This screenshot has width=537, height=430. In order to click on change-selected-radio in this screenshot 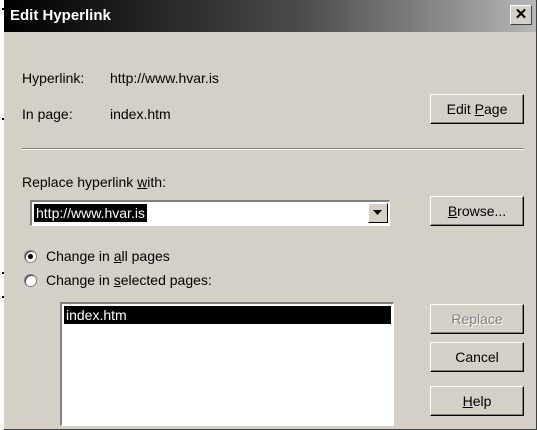, I will do `click(30, 280)`.